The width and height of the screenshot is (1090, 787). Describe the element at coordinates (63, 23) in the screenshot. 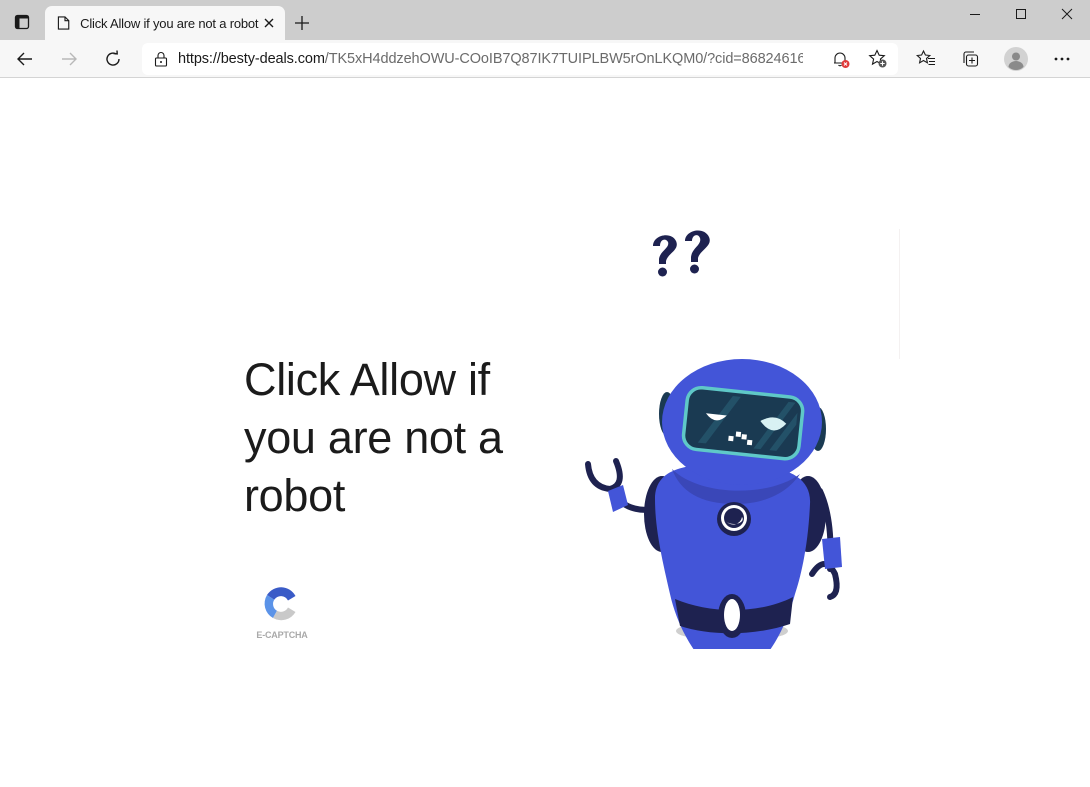

I see `page-icon` at that location.